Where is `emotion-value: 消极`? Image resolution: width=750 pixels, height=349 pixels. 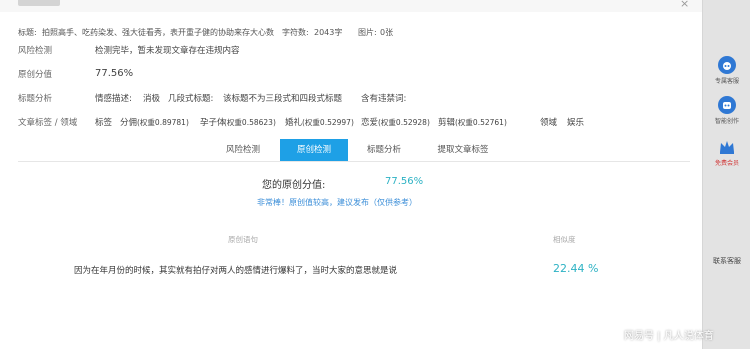 emotion-value: 消极 is located at coordinates (152, 99).